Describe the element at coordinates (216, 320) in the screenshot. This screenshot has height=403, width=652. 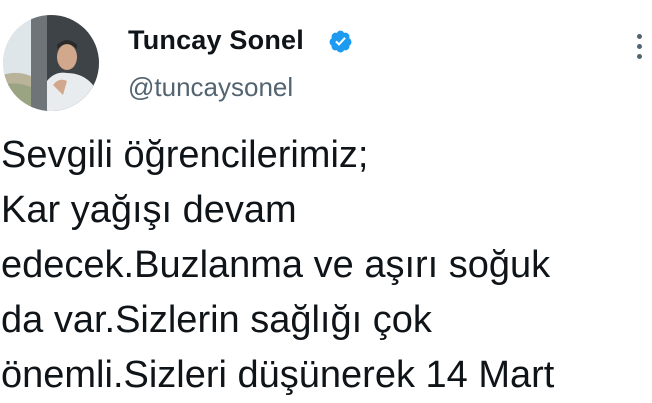
I see `tweet-text-line: da var.Sizlerin sağlığı çok` at that location.